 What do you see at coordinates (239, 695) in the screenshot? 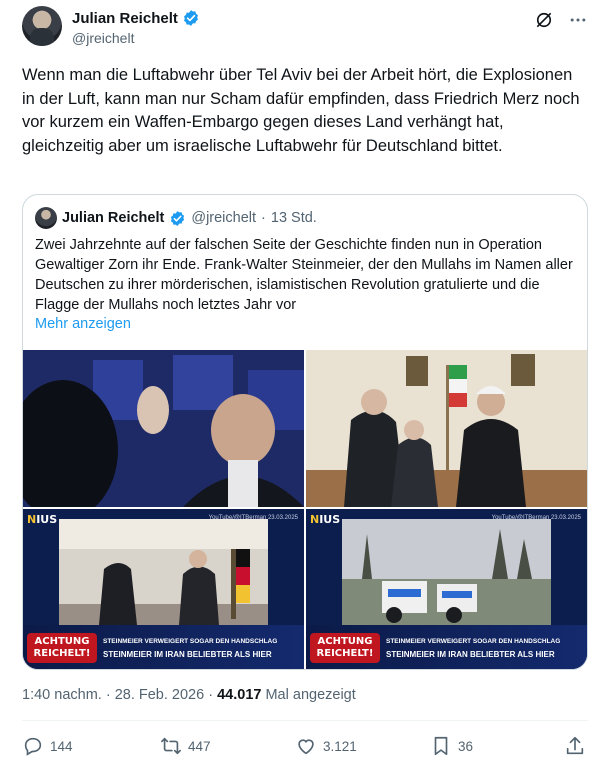
I see `view-count: 44.017` at bounding box center [239, 695].